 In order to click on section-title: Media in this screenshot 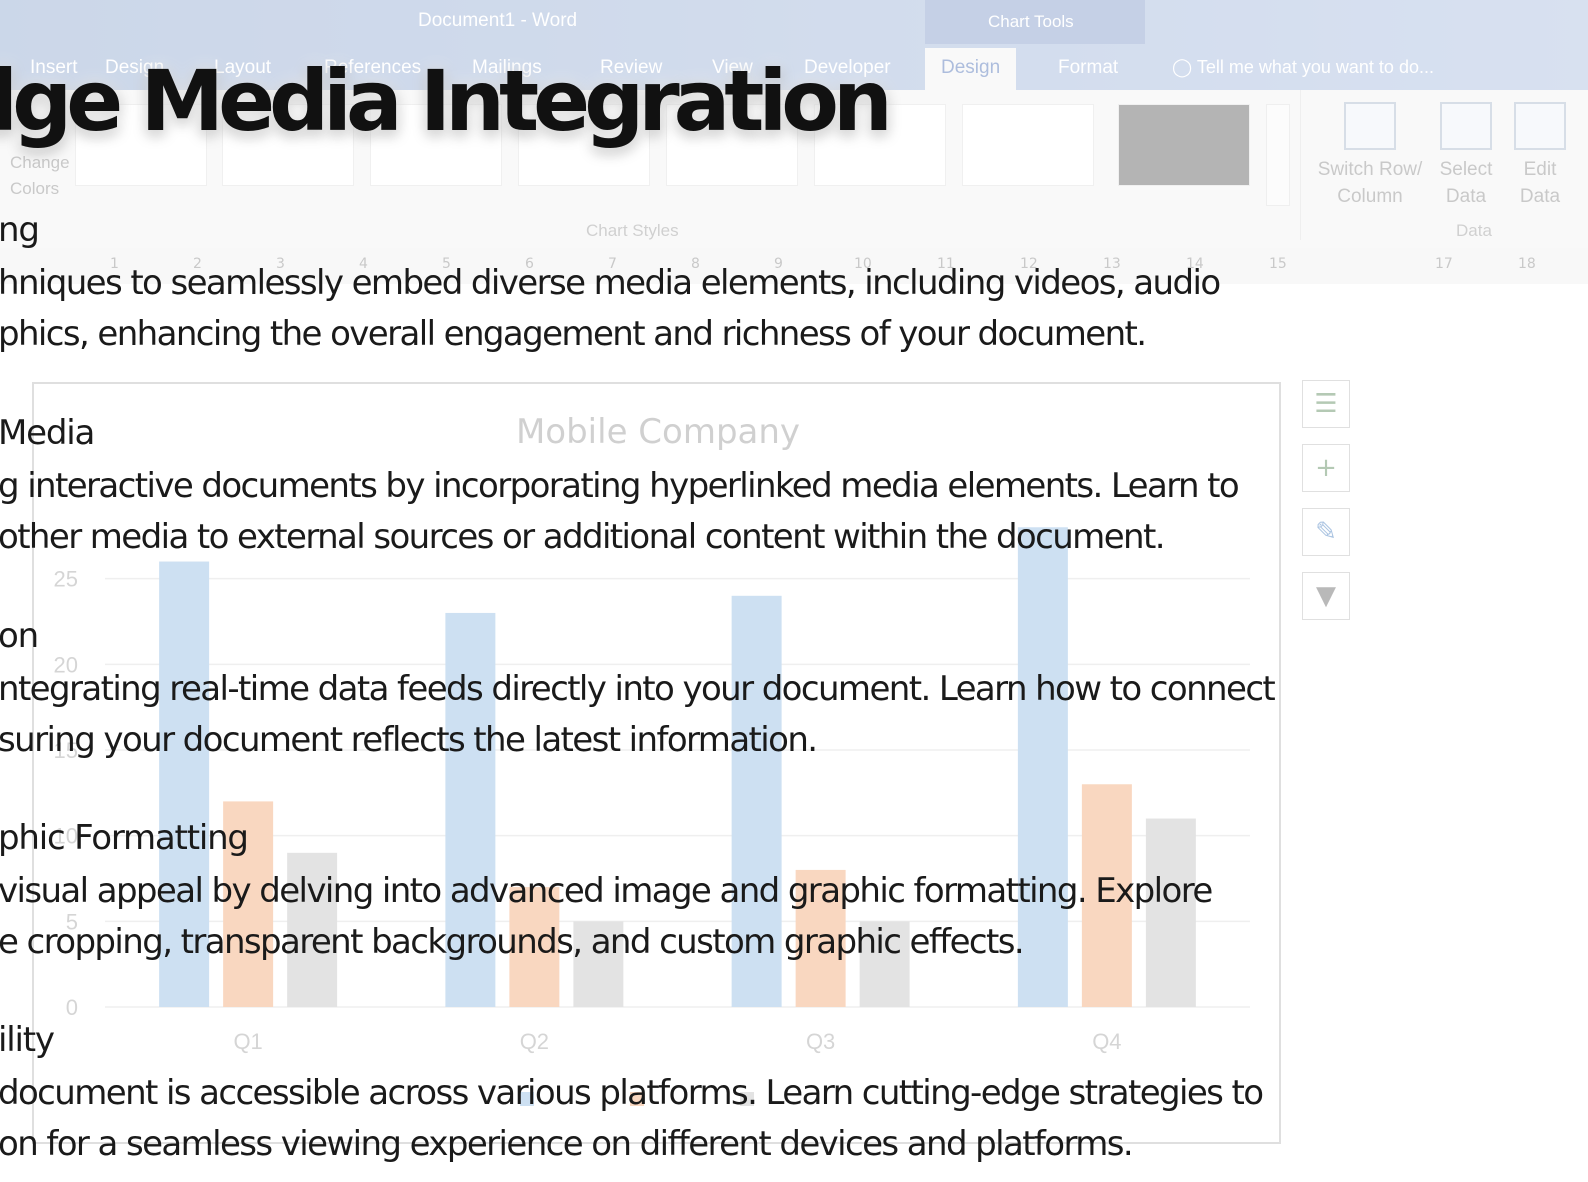, I will do `click(47, 433)`.